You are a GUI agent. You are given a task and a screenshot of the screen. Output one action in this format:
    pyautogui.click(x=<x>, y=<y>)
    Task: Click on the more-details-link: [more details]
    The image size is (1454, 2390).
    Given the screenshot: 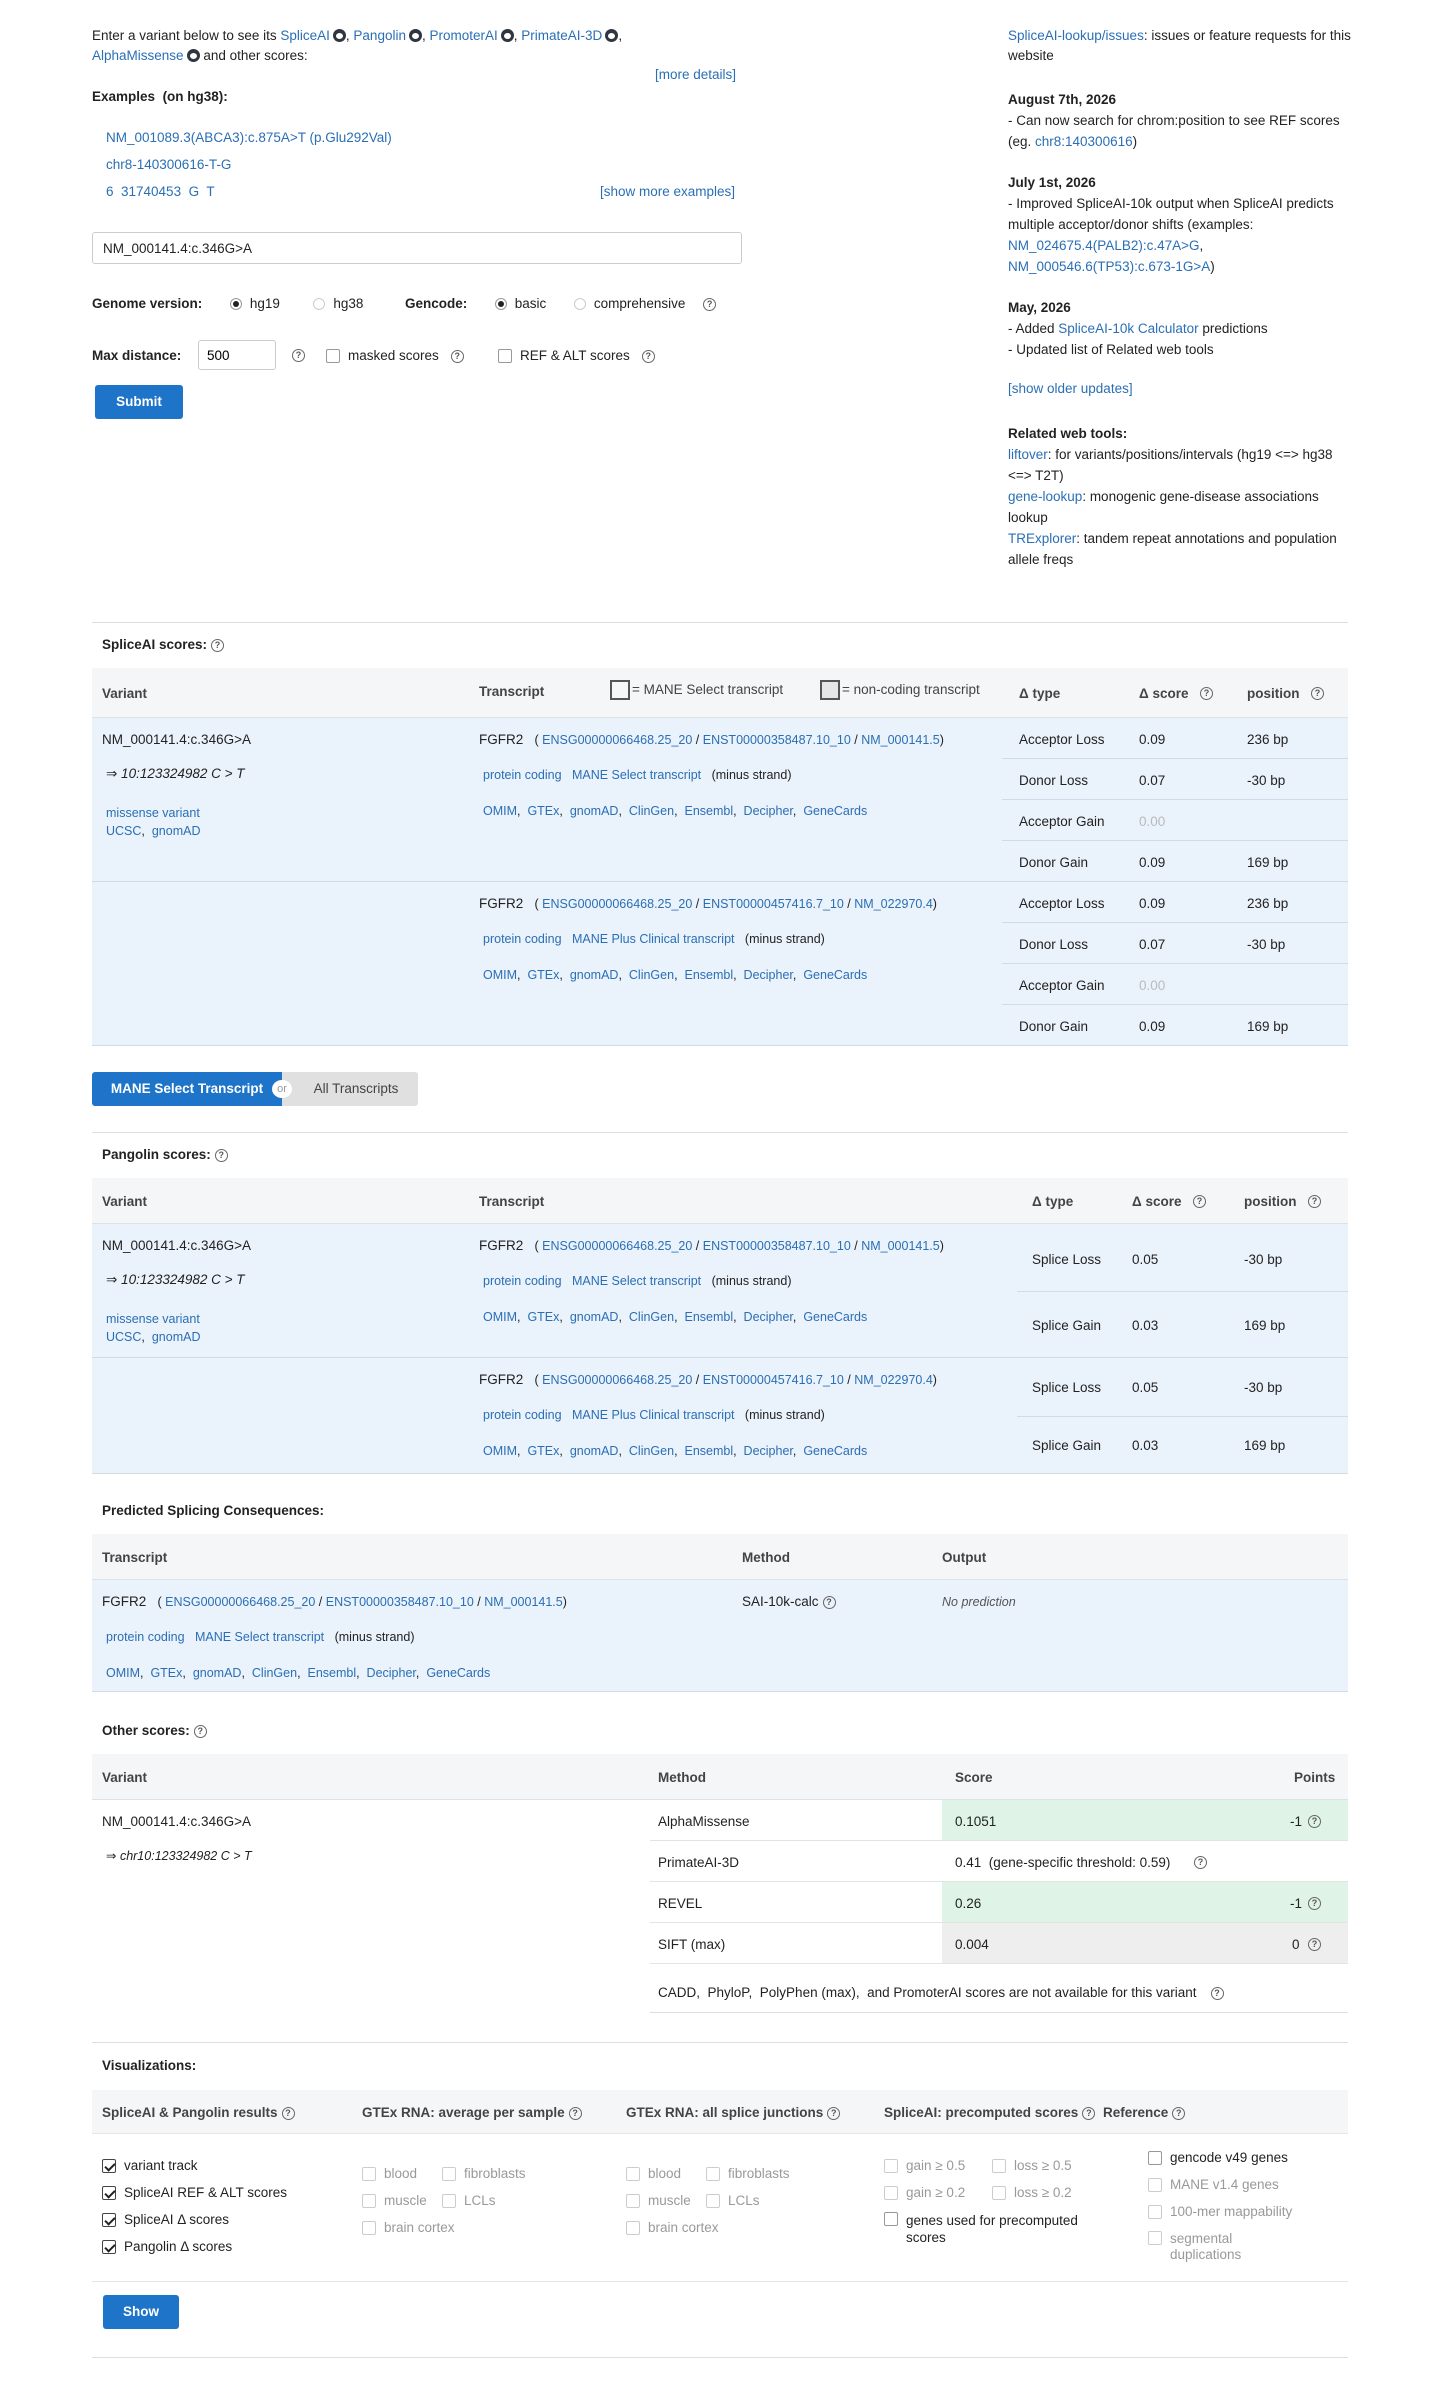 What is the action you would take?
    pyautogui.click(x=695, y=74)
    